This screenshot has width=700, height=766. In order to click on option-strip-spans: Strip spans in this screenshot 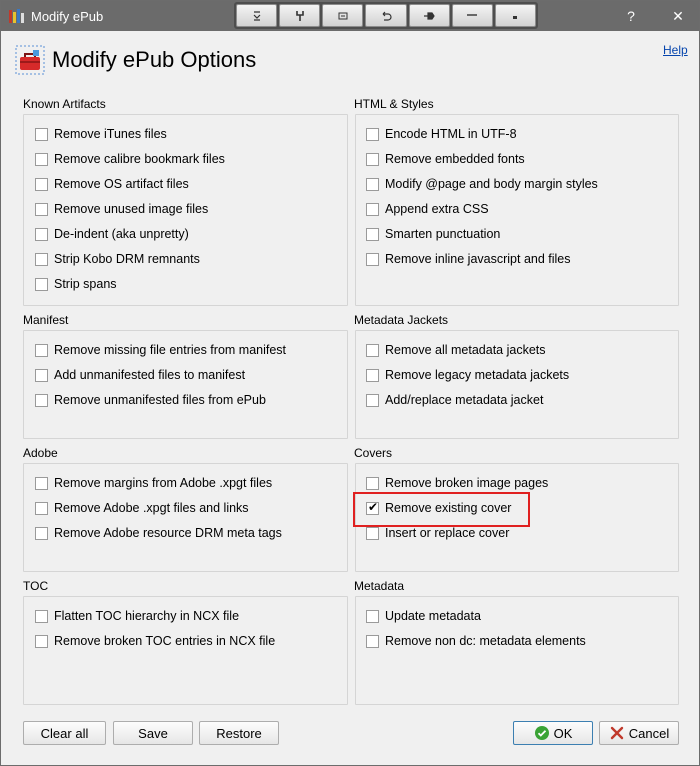, I will do `click(76, 284)`.